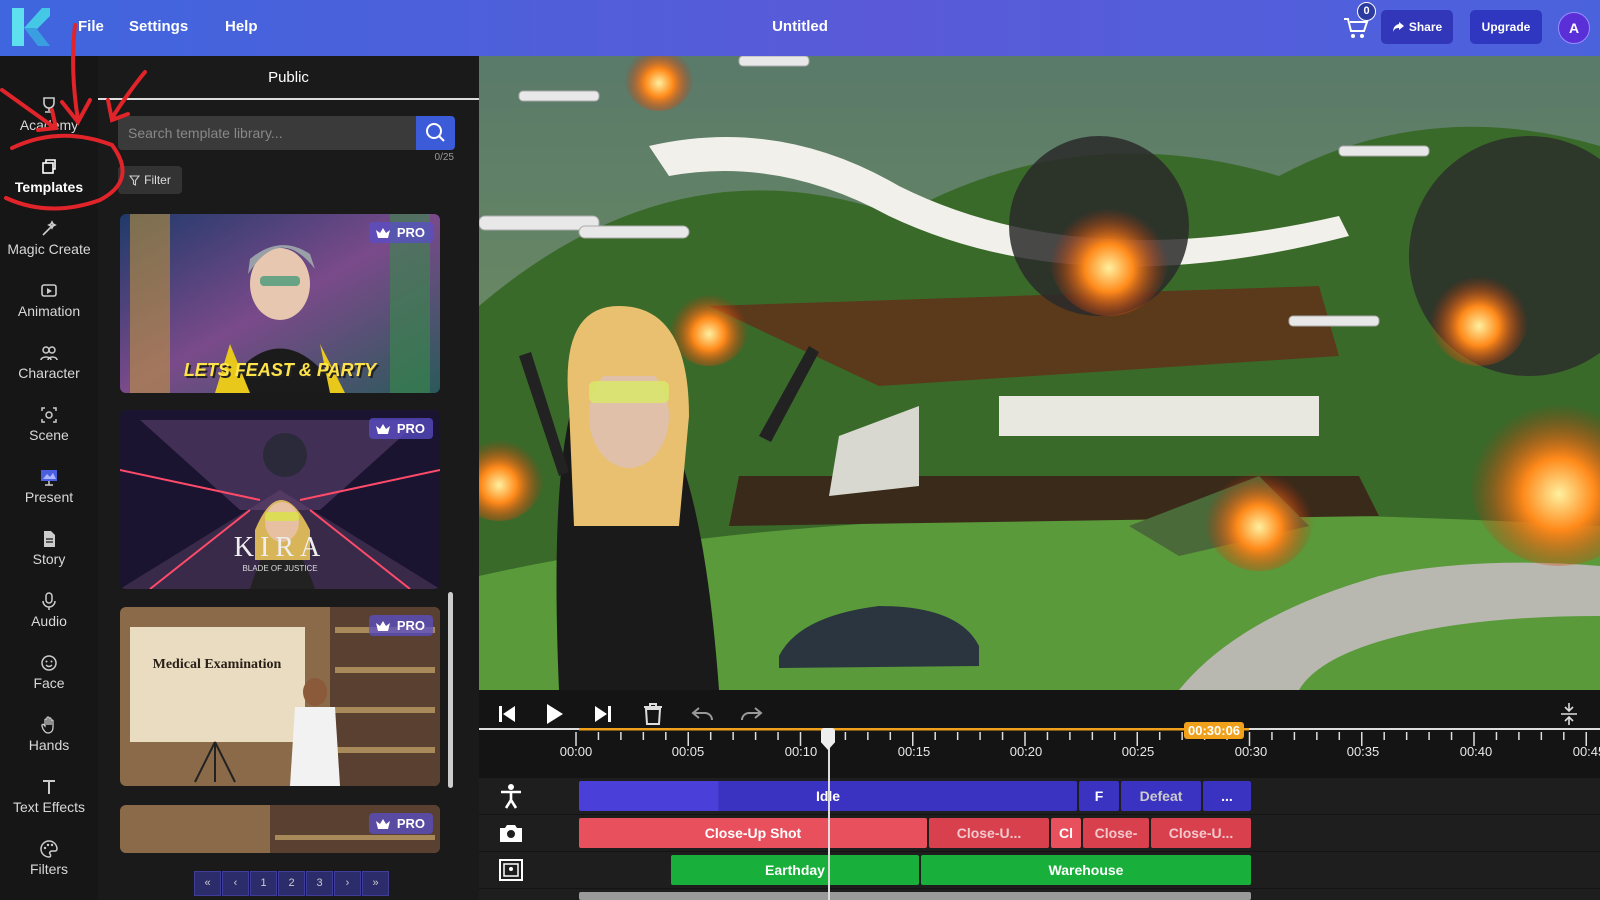 Image resolution: width=1600 pixels, height=900 pixels. Describe the element at coordinates (280, 303) in the screenshot. I see `template-card: LETS FEAST & PARTY PRO` at that location.